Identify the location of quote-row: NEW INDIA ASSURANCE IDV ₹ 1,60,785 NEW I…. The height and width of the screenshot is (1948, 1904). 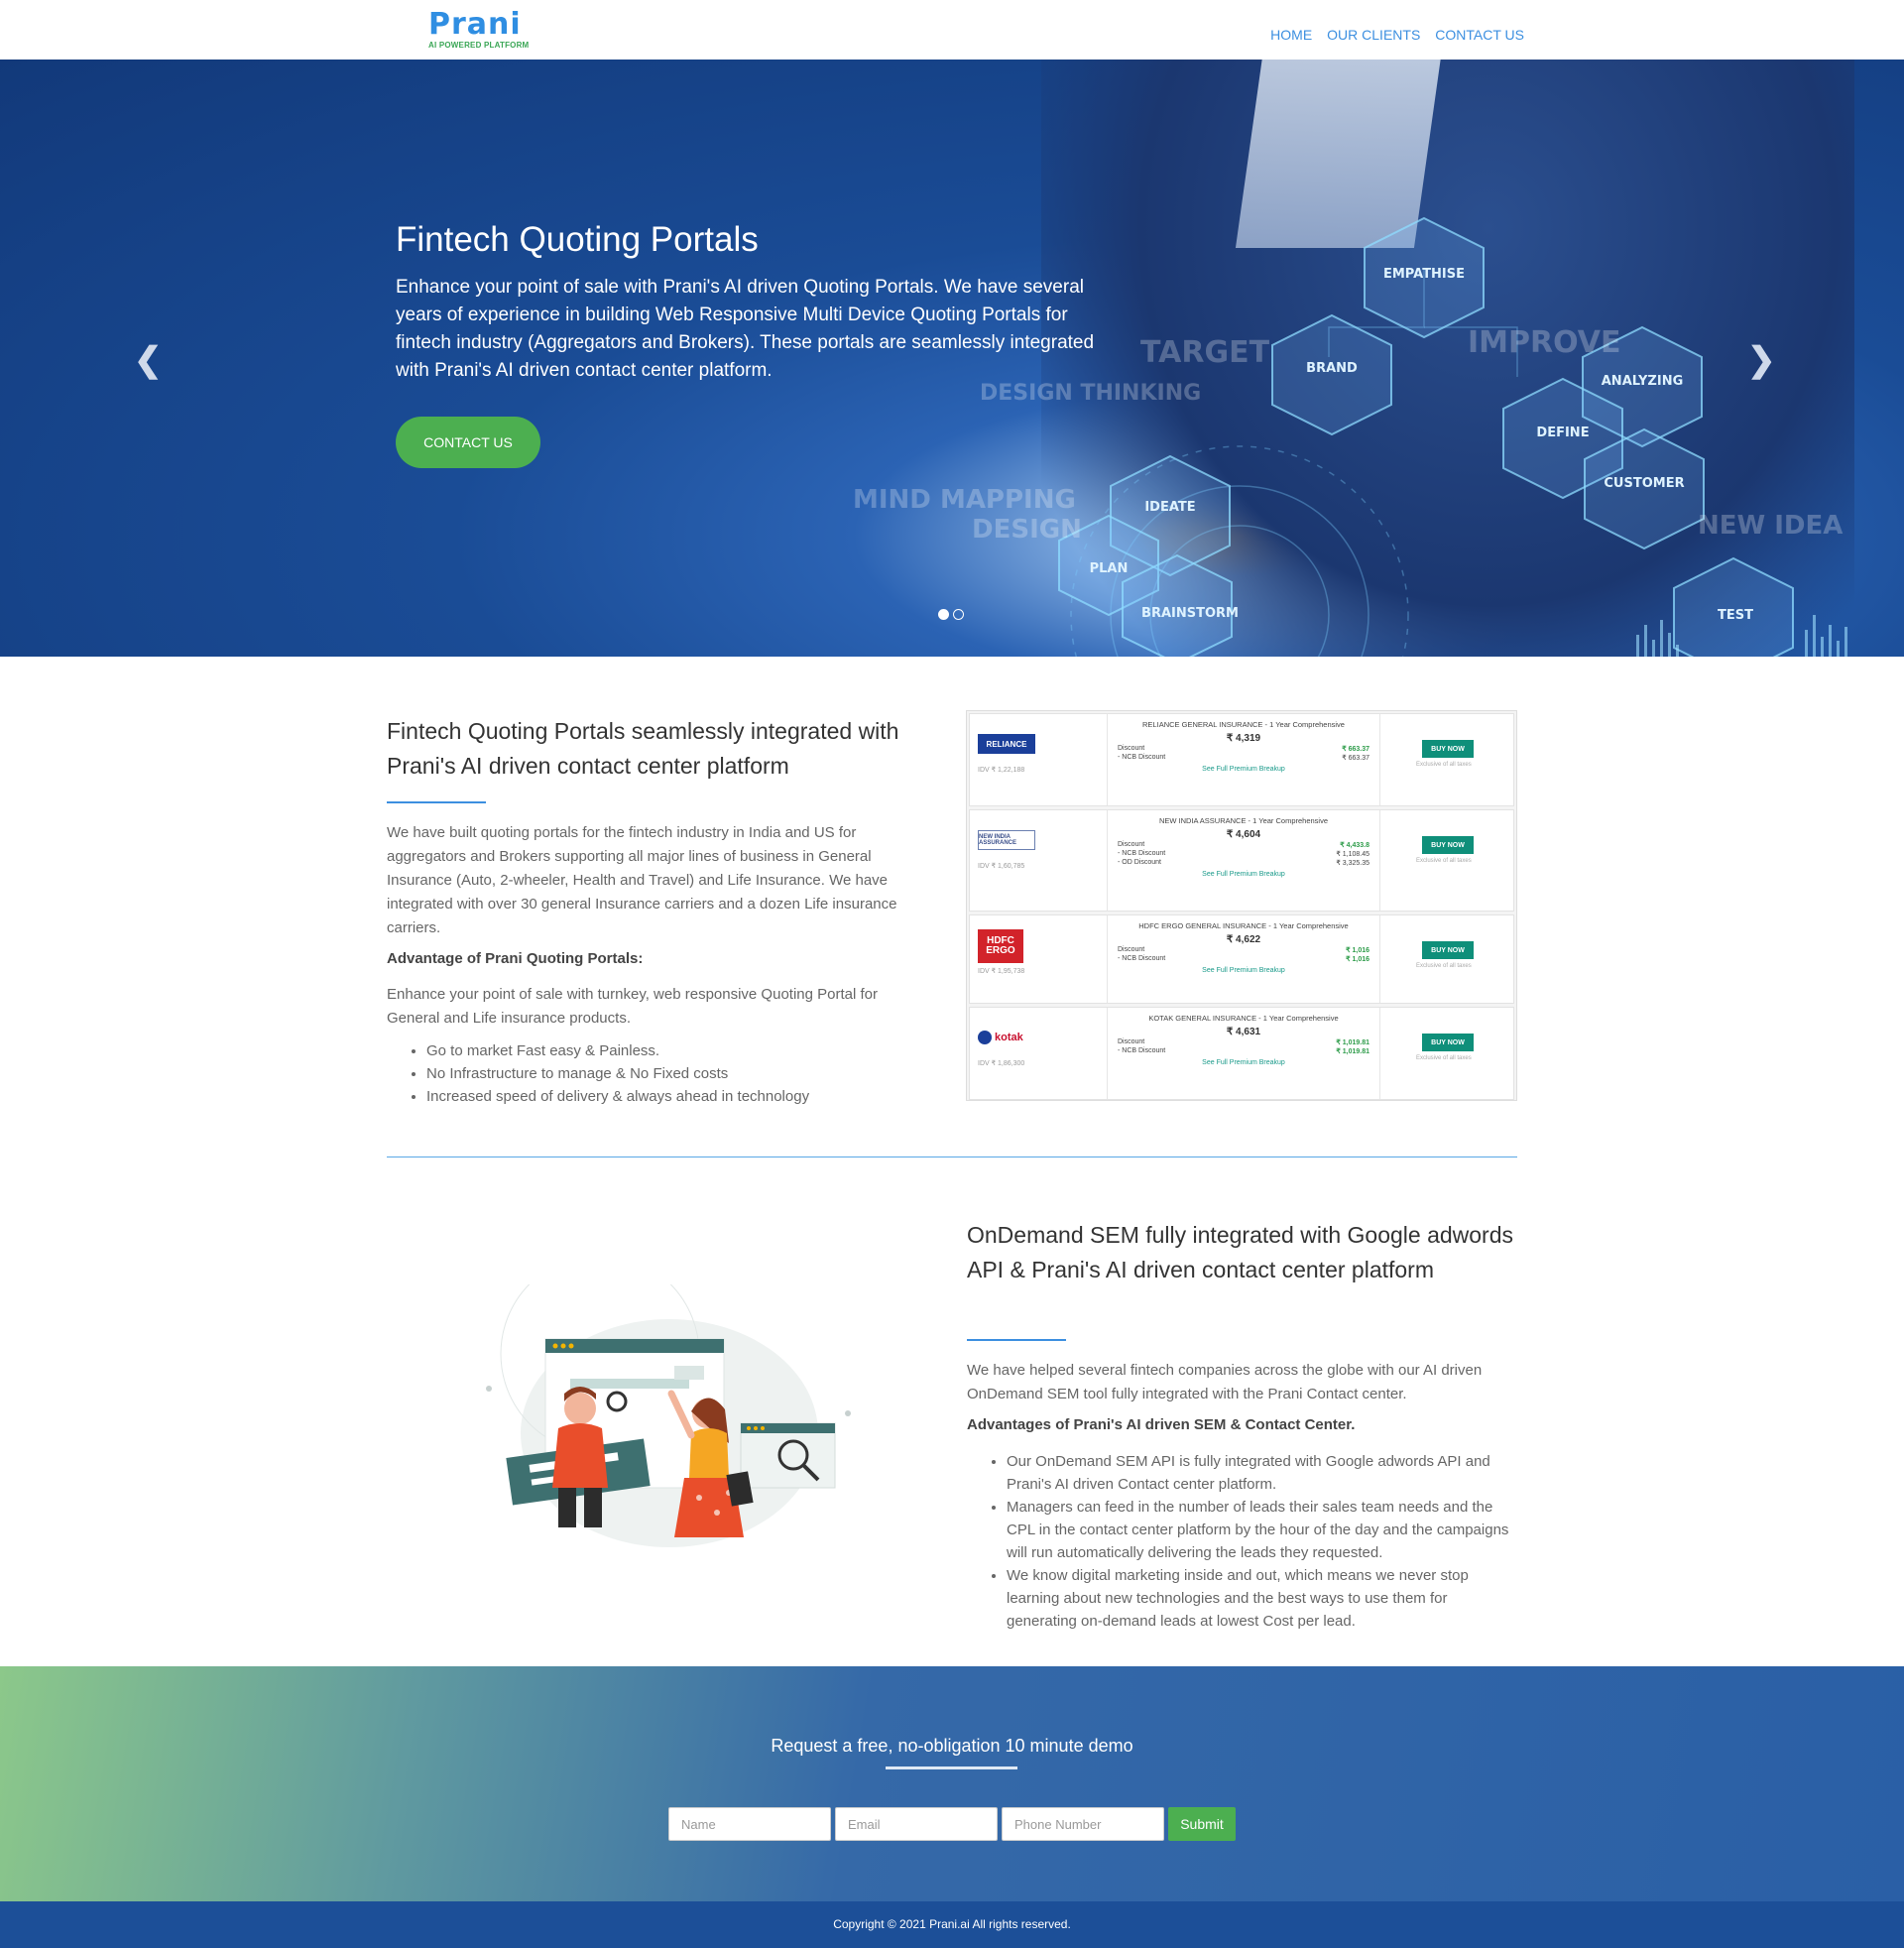
(1241, 860).